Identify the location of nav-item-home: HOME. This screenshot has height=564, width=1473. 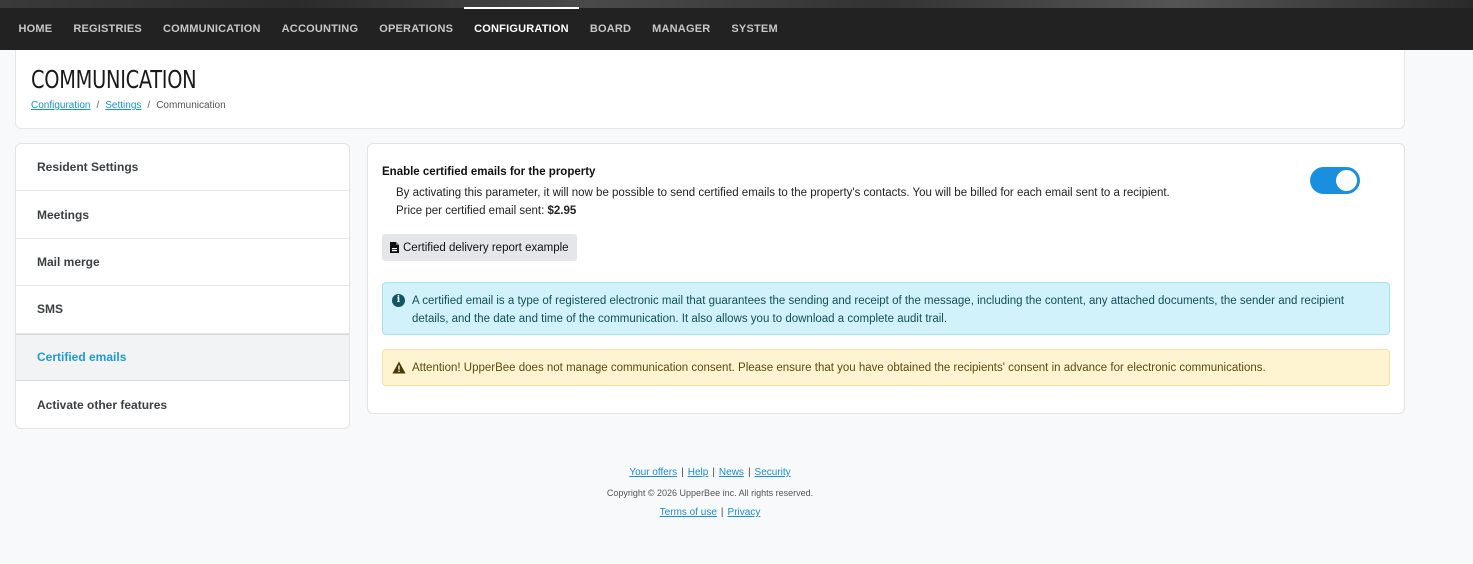
(35, 29).